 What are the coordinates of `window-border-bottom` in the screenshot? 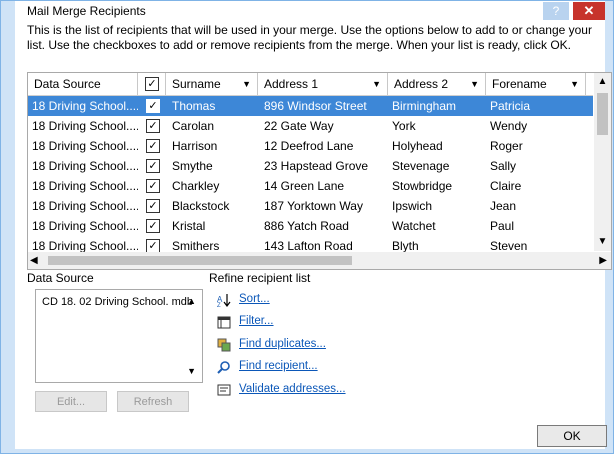 It's located at (307, 451).